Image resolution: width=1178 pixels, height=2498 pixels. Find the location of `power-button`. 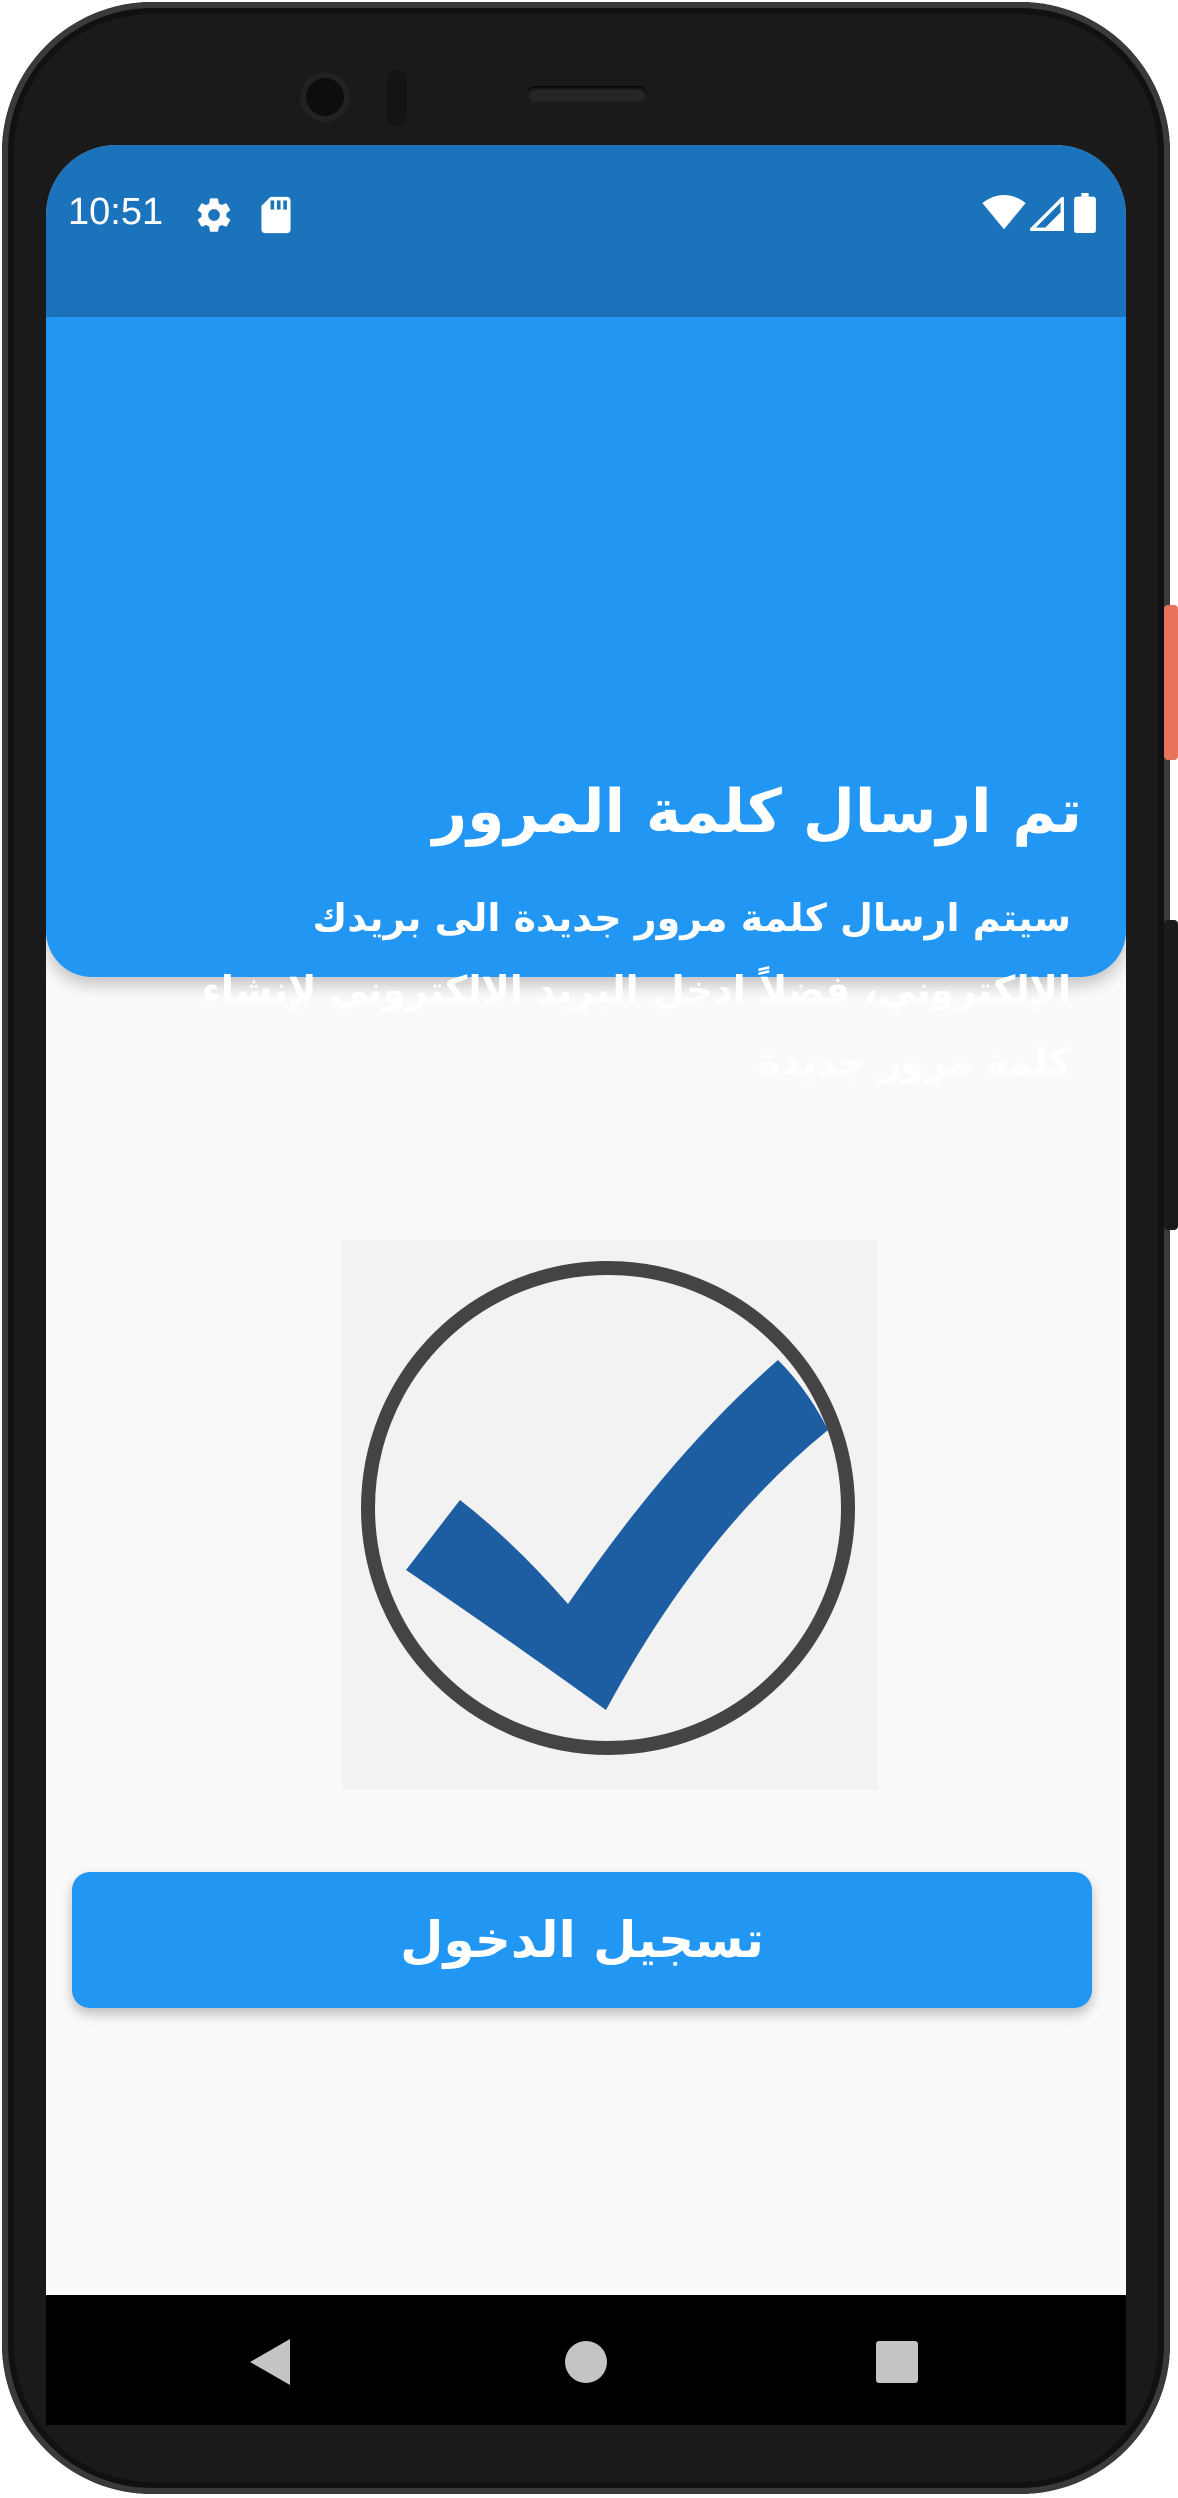

power-button is located at coordinates (1171, 682).